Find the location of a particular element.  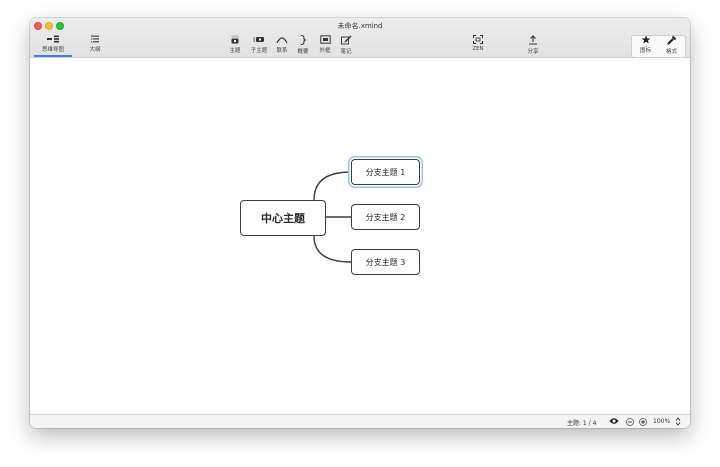

zoom-level: 100% is located at coordinates (661, 421).